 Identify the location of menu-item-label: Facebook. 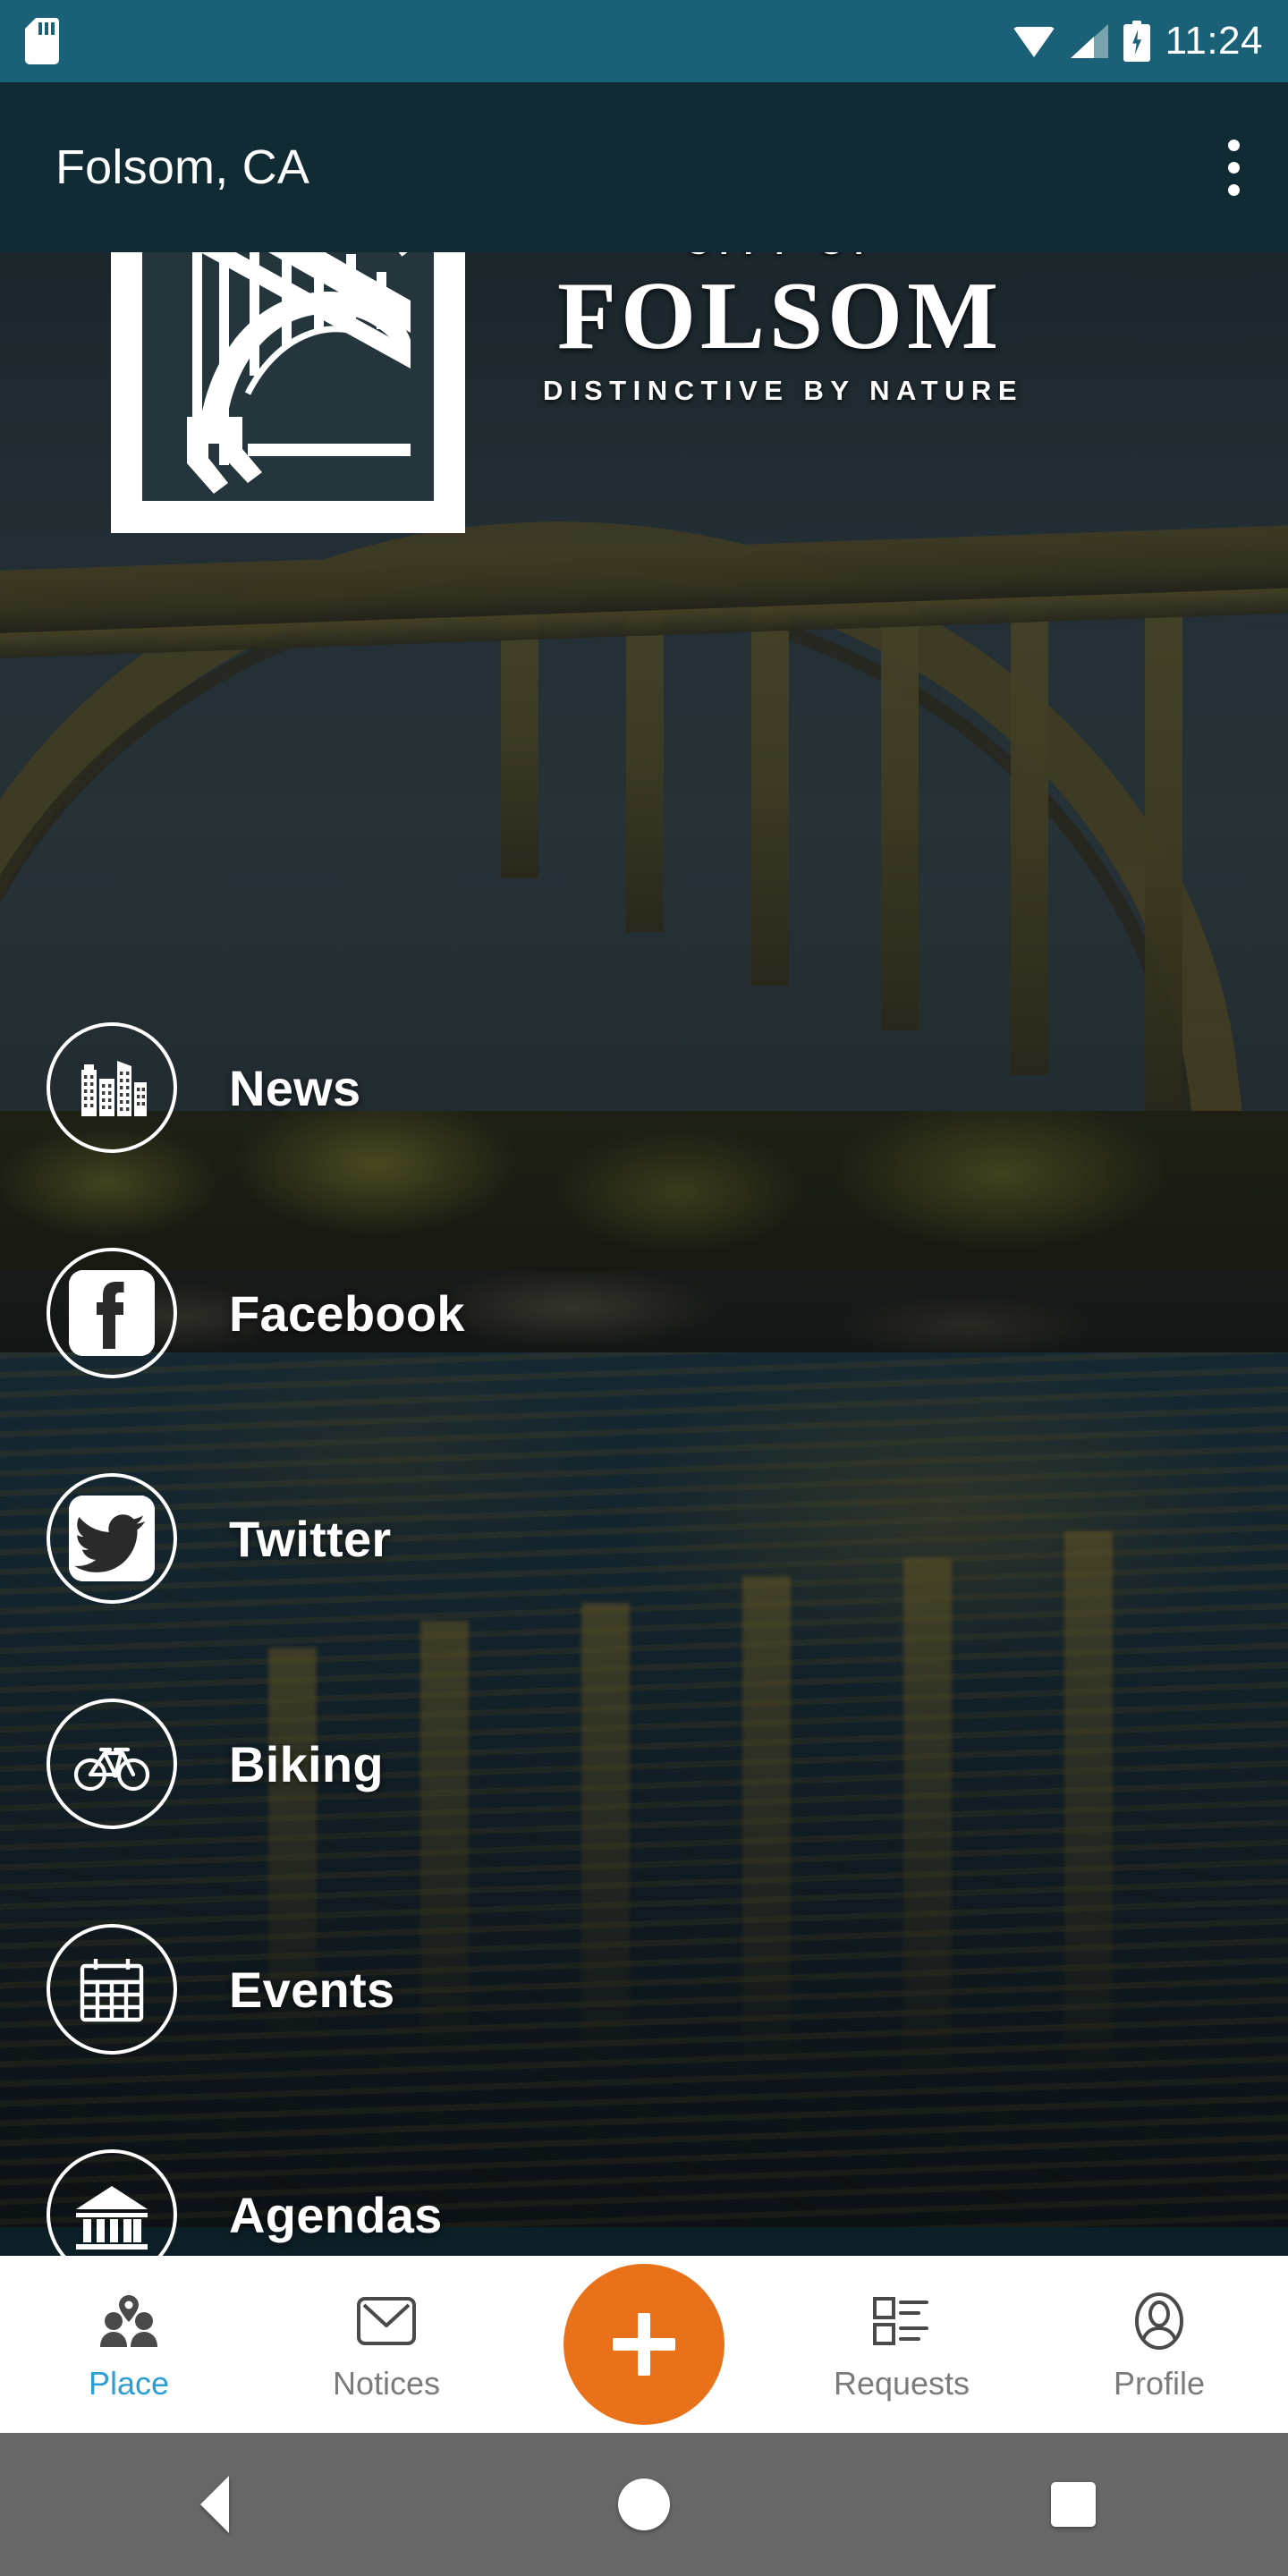
(347, 1313).